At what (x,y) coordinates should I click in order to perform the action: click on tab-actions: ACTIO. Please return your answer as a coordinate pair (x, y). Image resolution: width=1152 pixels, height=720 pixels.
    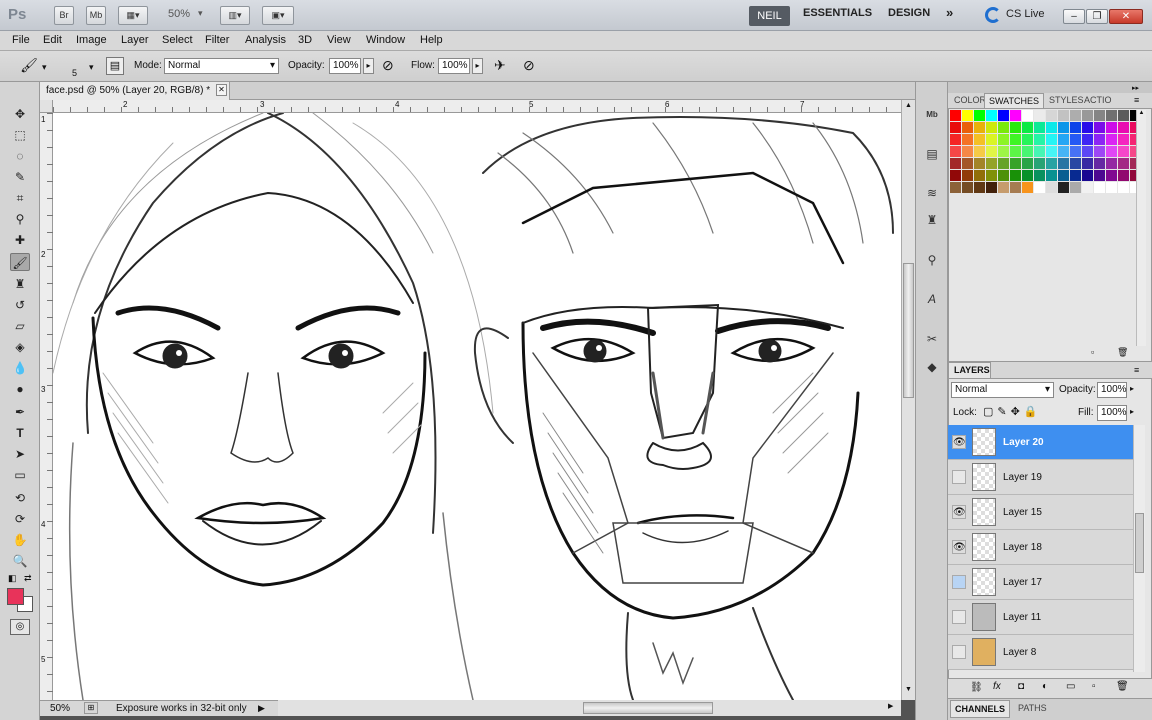
    Looking at the image, I should click on (1098, 100).